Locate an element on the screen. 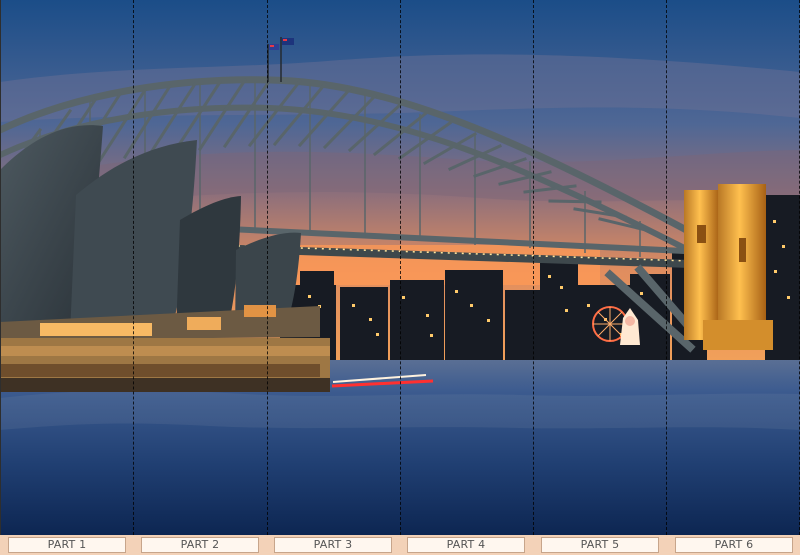  part-1-label: PART 1 is located at coordinates (67, 545).